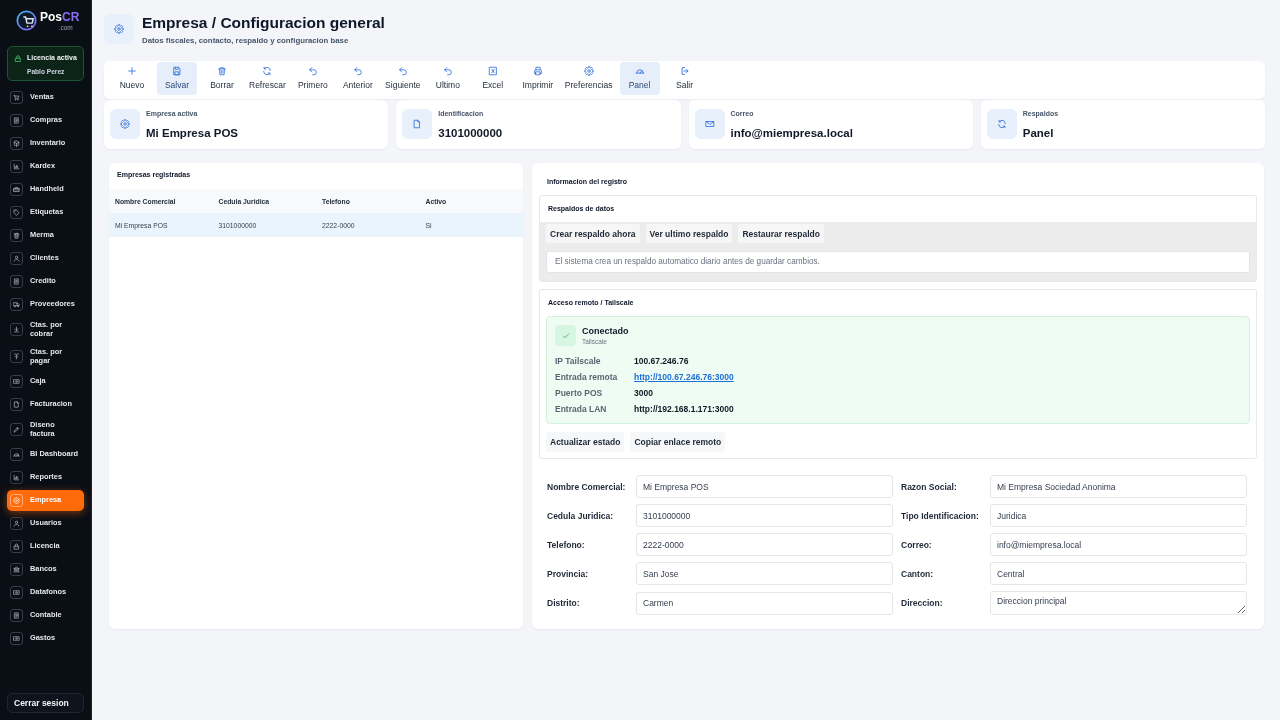 The width and height of the screenshot is (1280, 720). What do you see at coordinates (764, 515) in the screenshot?
I see `input-field: 3101000000` at bounding box center [764, 515].